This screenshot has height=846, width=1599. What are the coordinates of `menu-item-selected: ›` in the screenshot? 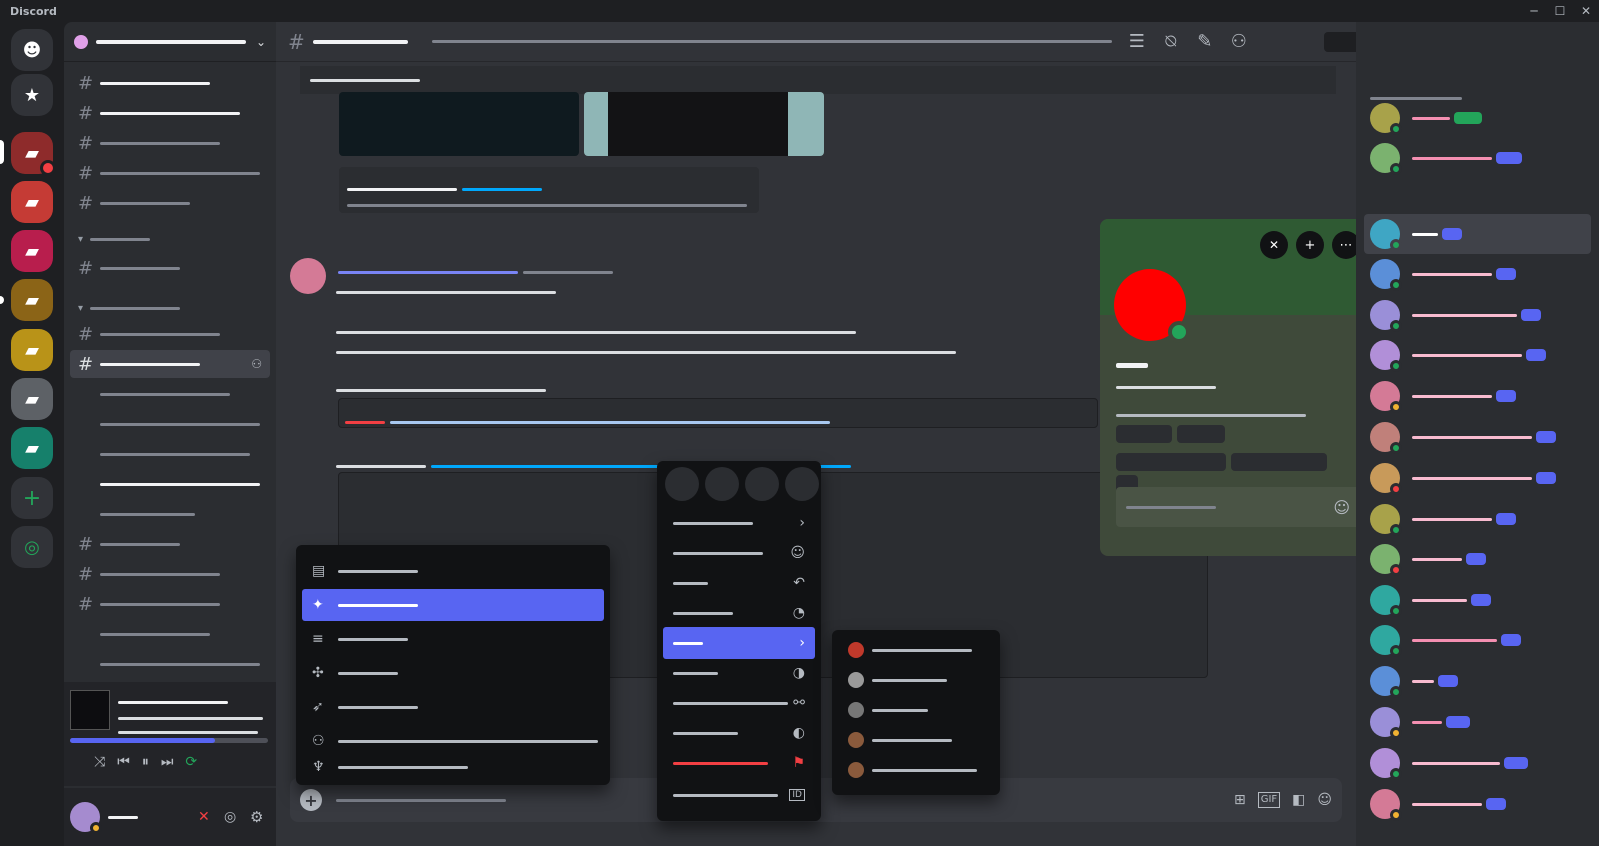 It's located at (739, 643).